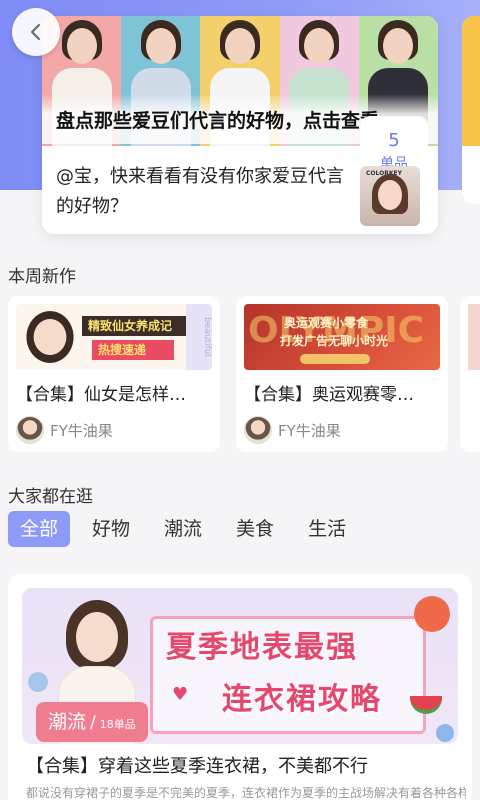  Describe the element at coordinates (133, 350) in the screenshot. I see `image-text: 热搜速递` at that location.